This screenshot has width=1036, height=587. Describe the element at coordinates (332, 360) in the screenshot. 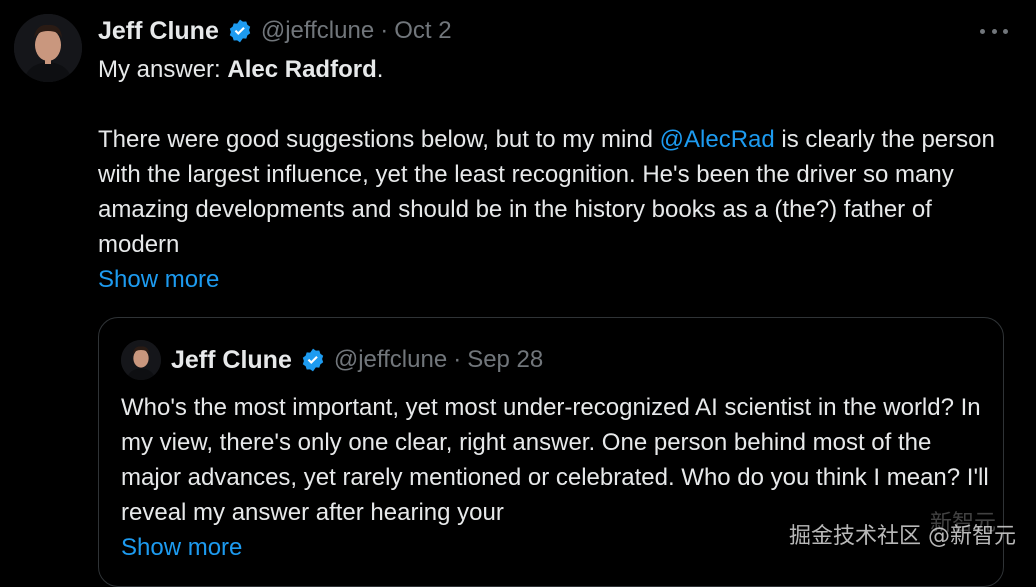

I see `quoted-tweet-header: Jeff Clune @jeffclune · Sep 28` at that location.